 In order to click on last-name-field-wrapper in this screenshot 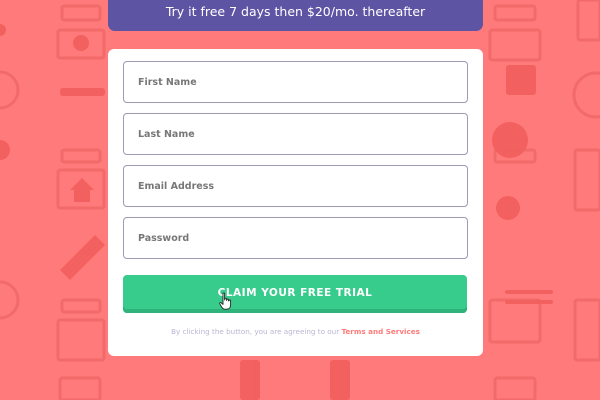, I will do `click(295, 134)`.